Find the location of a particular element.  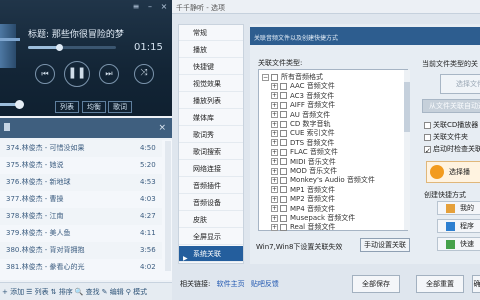

nav-item: 播放列表 is located at coordinates (211, 101).